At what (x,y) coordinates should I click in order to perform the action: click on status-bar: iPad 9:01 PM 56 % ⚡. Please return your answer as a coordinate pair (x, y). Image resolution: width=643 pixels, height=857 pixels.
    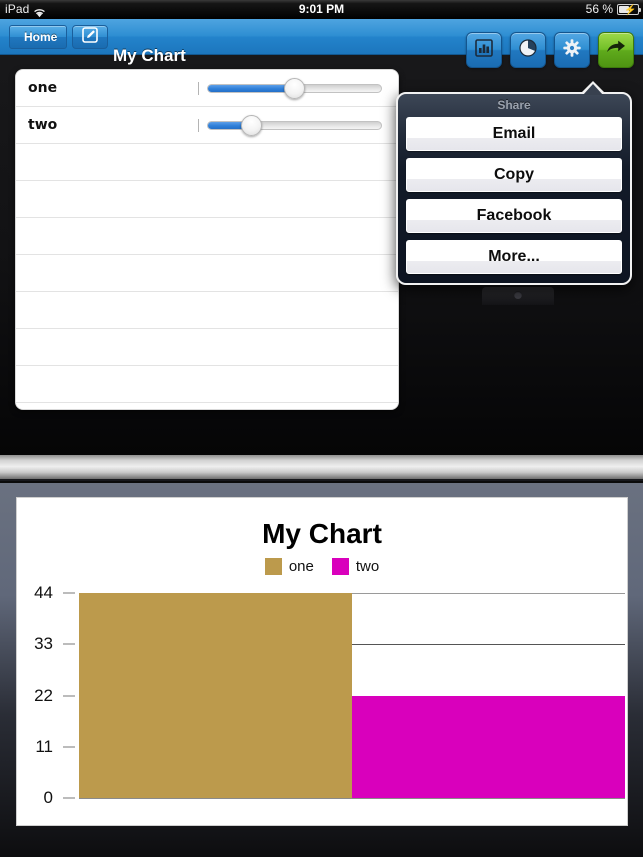
    Looking at the image, I should click on (321, 9).